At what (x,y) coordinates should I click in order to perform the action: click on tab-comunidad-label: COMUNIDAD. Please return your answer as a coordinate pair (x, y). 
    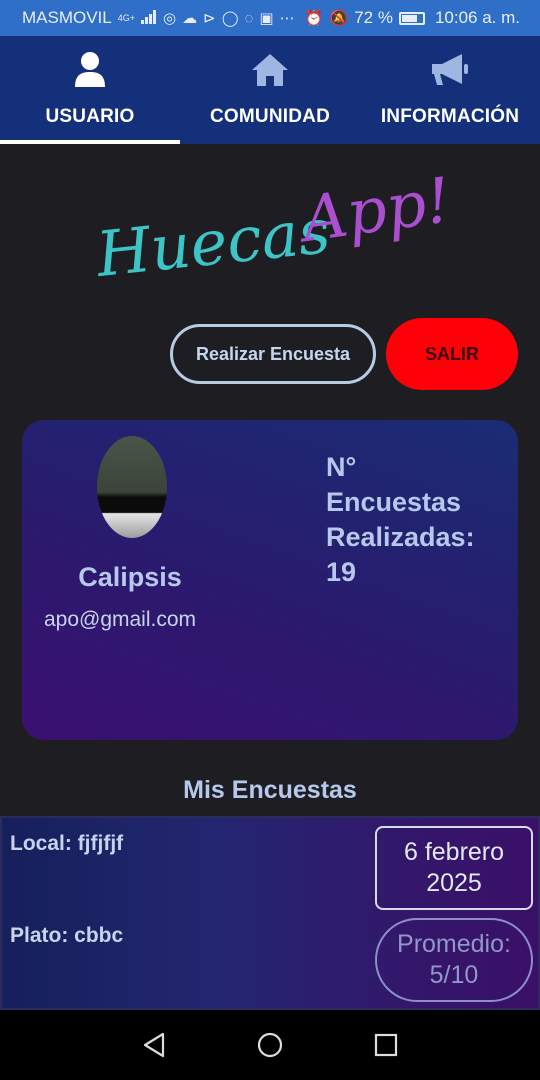
    Looking at the image, I should click on (269, 116).